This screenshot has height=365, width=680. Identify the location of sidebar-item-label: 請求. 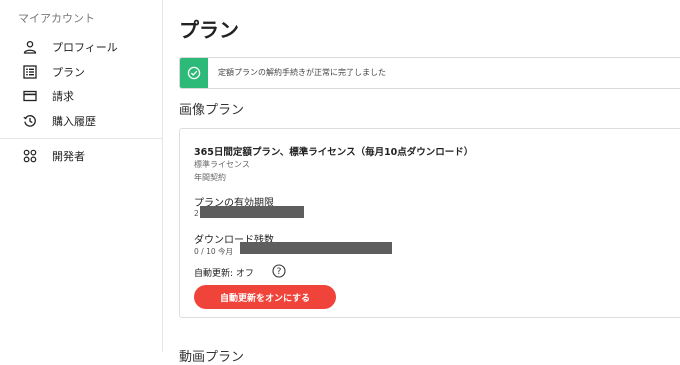
(63, 96).